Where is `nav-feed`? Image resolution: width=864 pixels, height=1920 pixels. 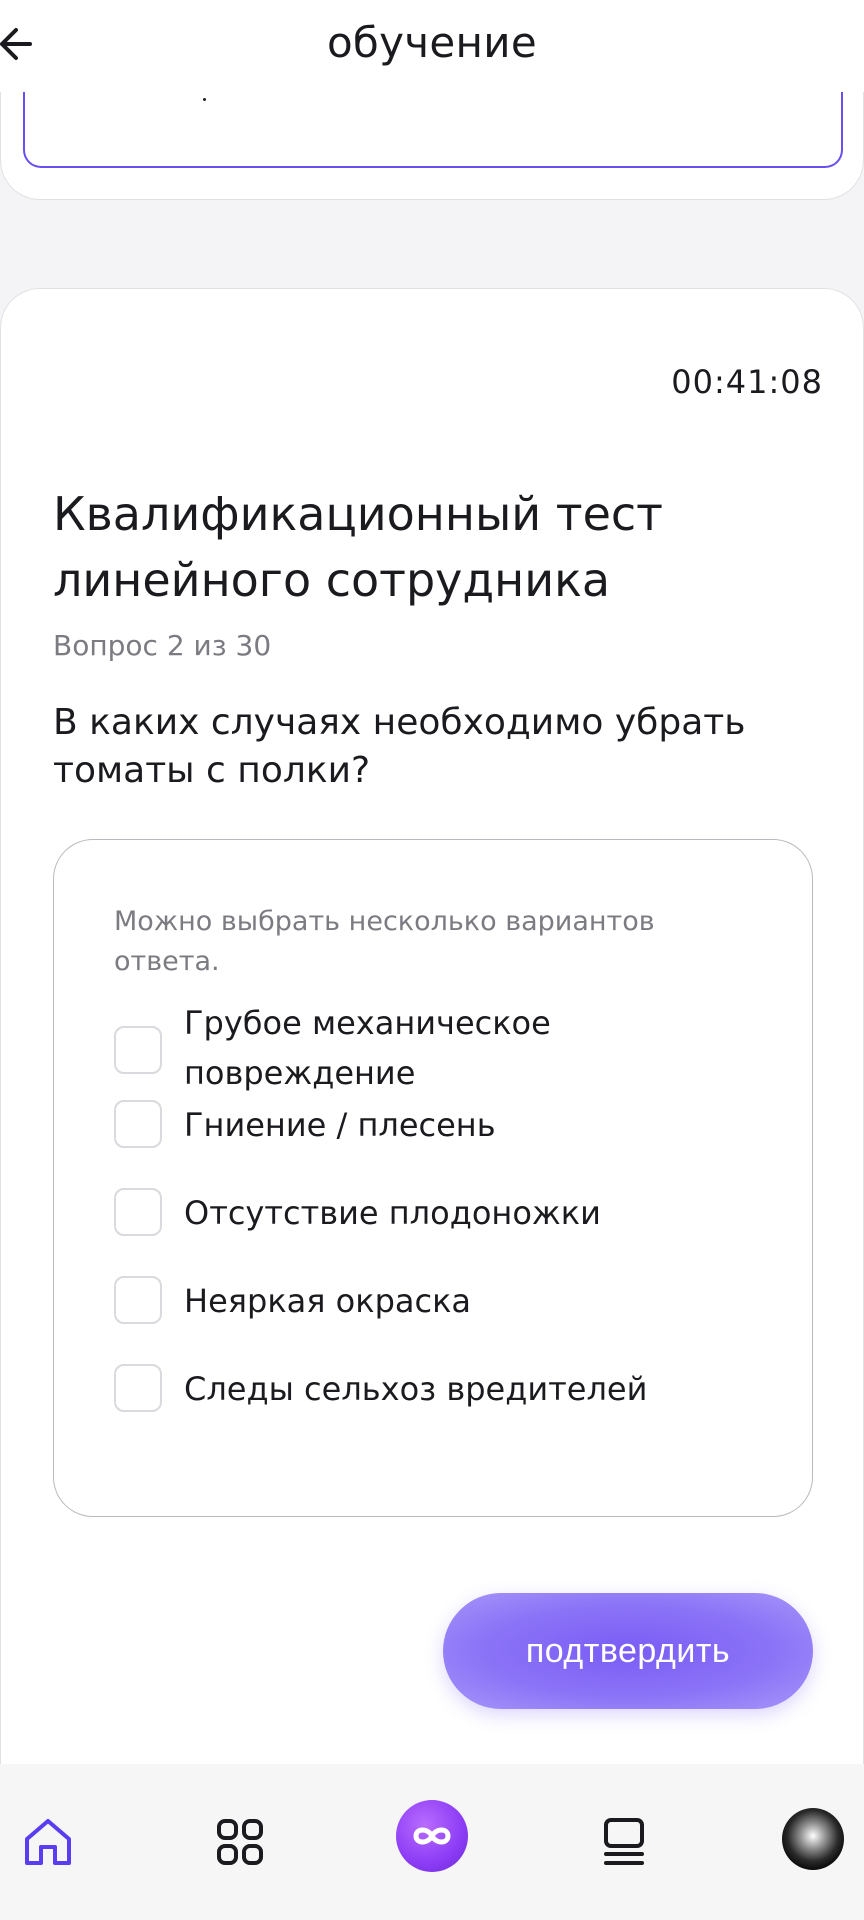 nav-feed is located at coordinates (624, 1842).